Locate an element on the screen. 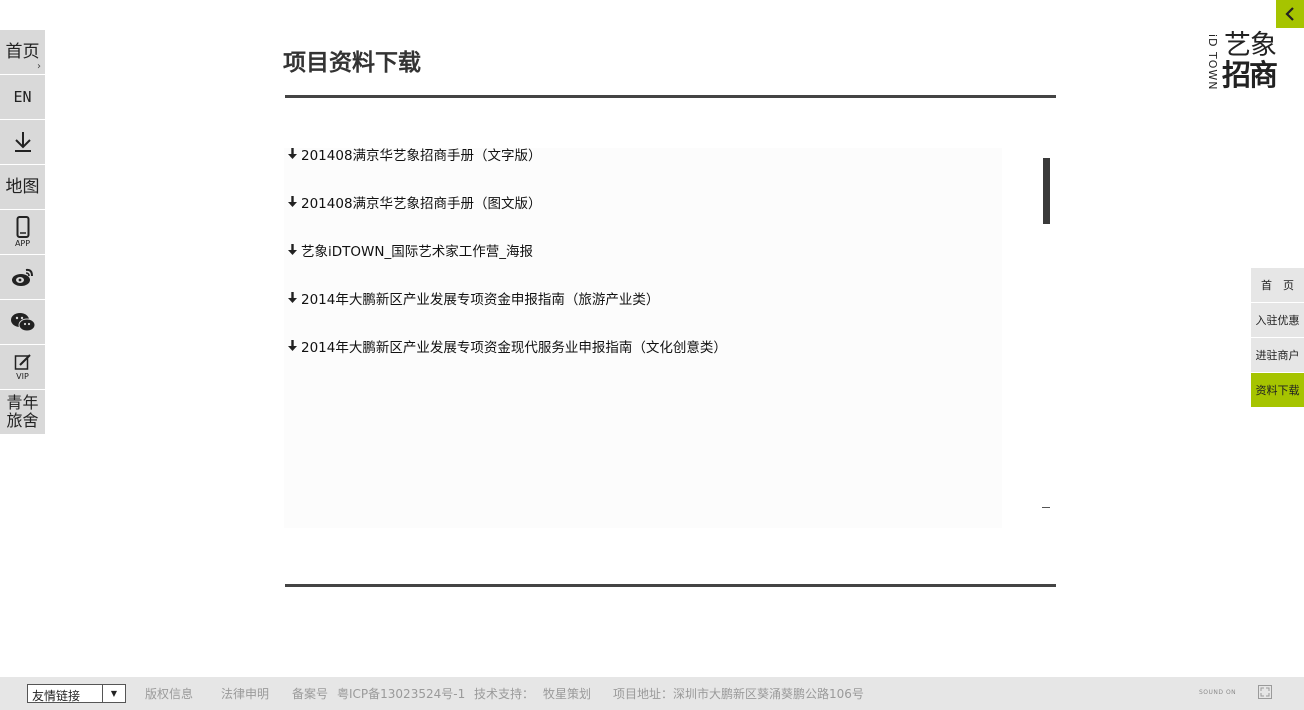  file-item: 艺象iDTOWN_国际艺术家工作营_海报 is located at coordinates (507, 266).